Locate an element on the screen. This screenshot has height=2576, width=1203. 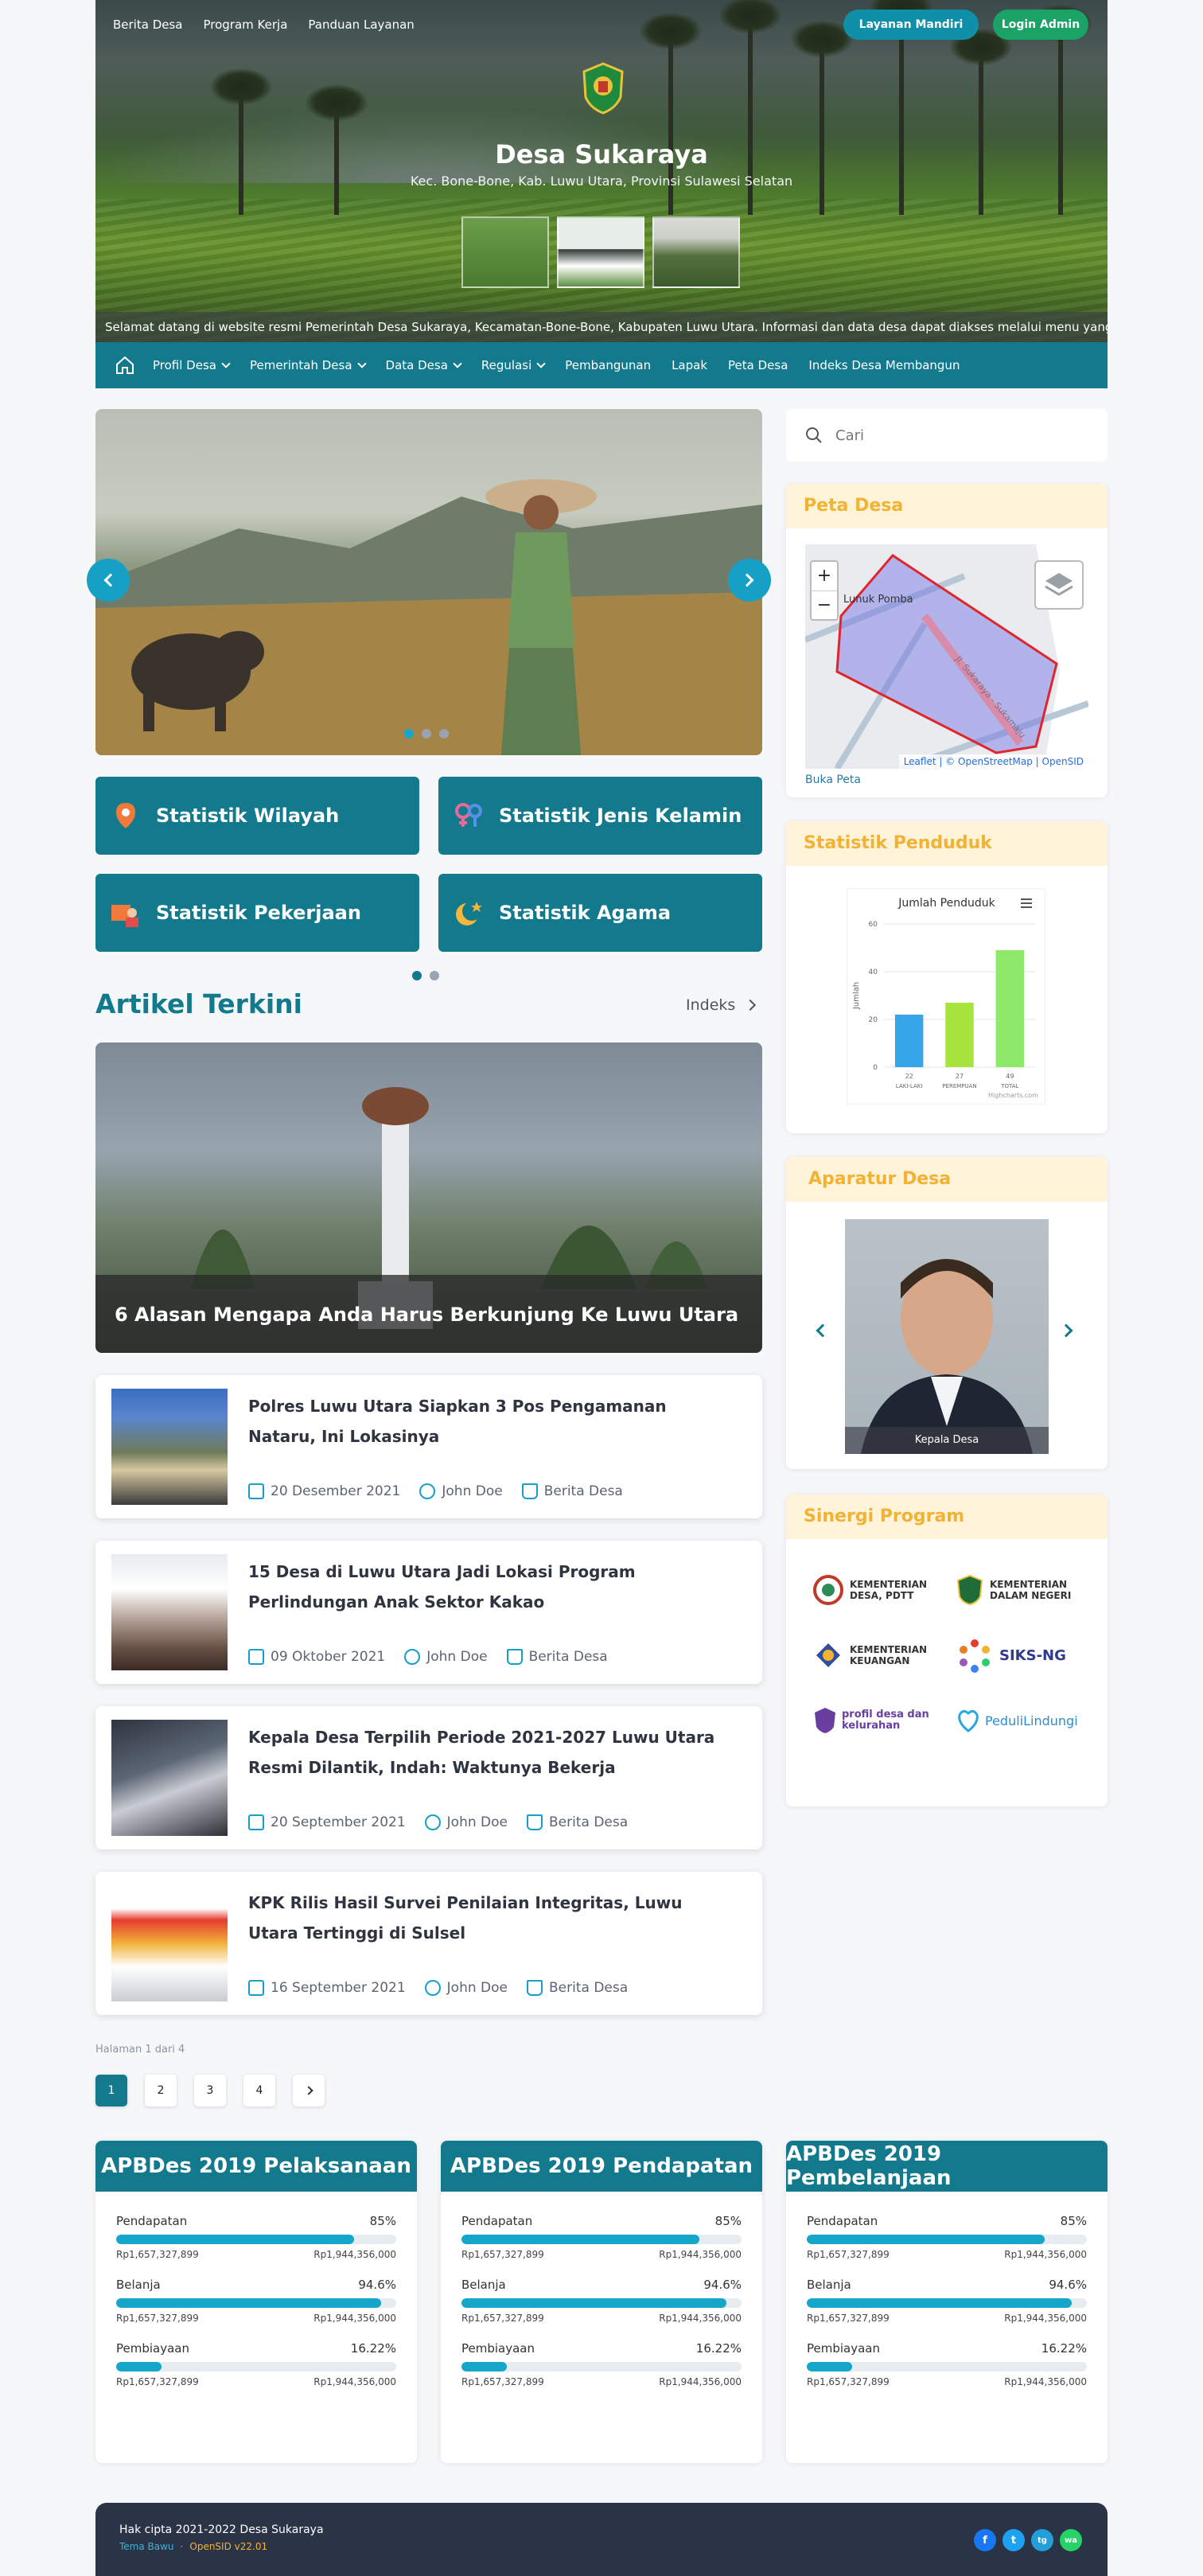
facebook-icon: f is located at coordinates (985, 2540).